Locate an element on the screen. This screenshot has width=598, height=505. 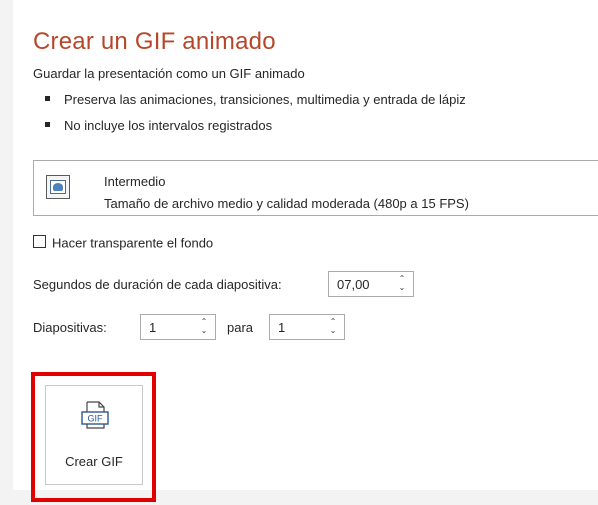
create-gif-button: GIF Crear GIF is located at coordinates (94, 435).